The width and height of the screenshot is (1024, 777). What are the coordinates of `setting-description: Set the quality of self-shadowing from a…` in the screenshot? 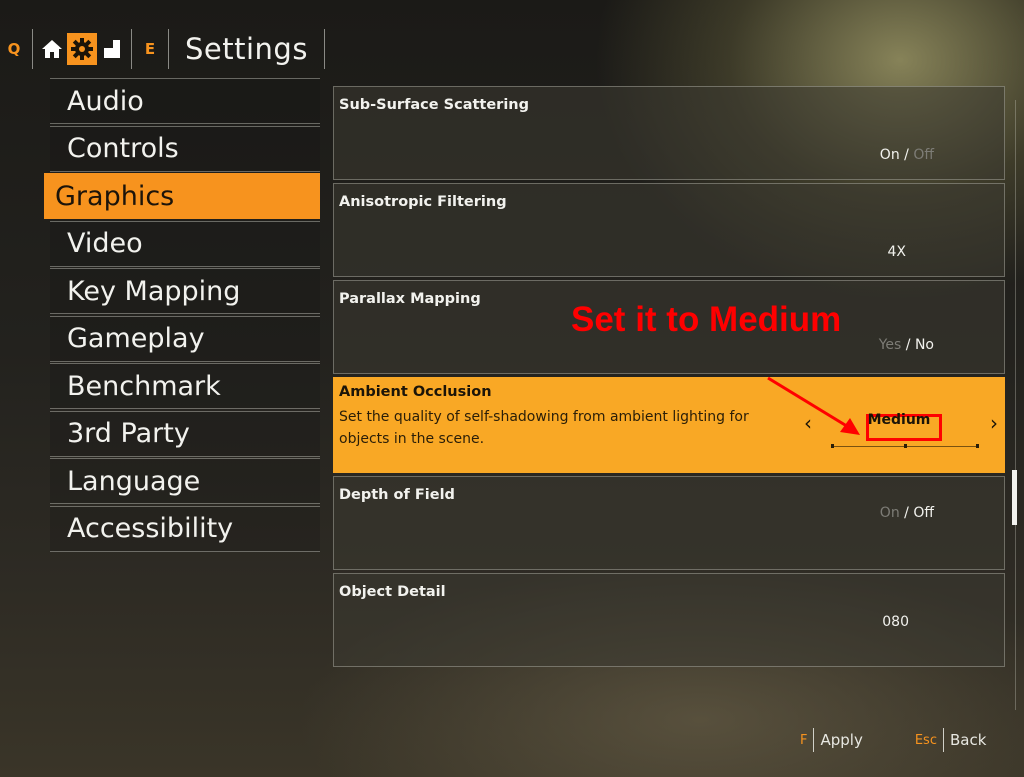 It's located at (544, 428).